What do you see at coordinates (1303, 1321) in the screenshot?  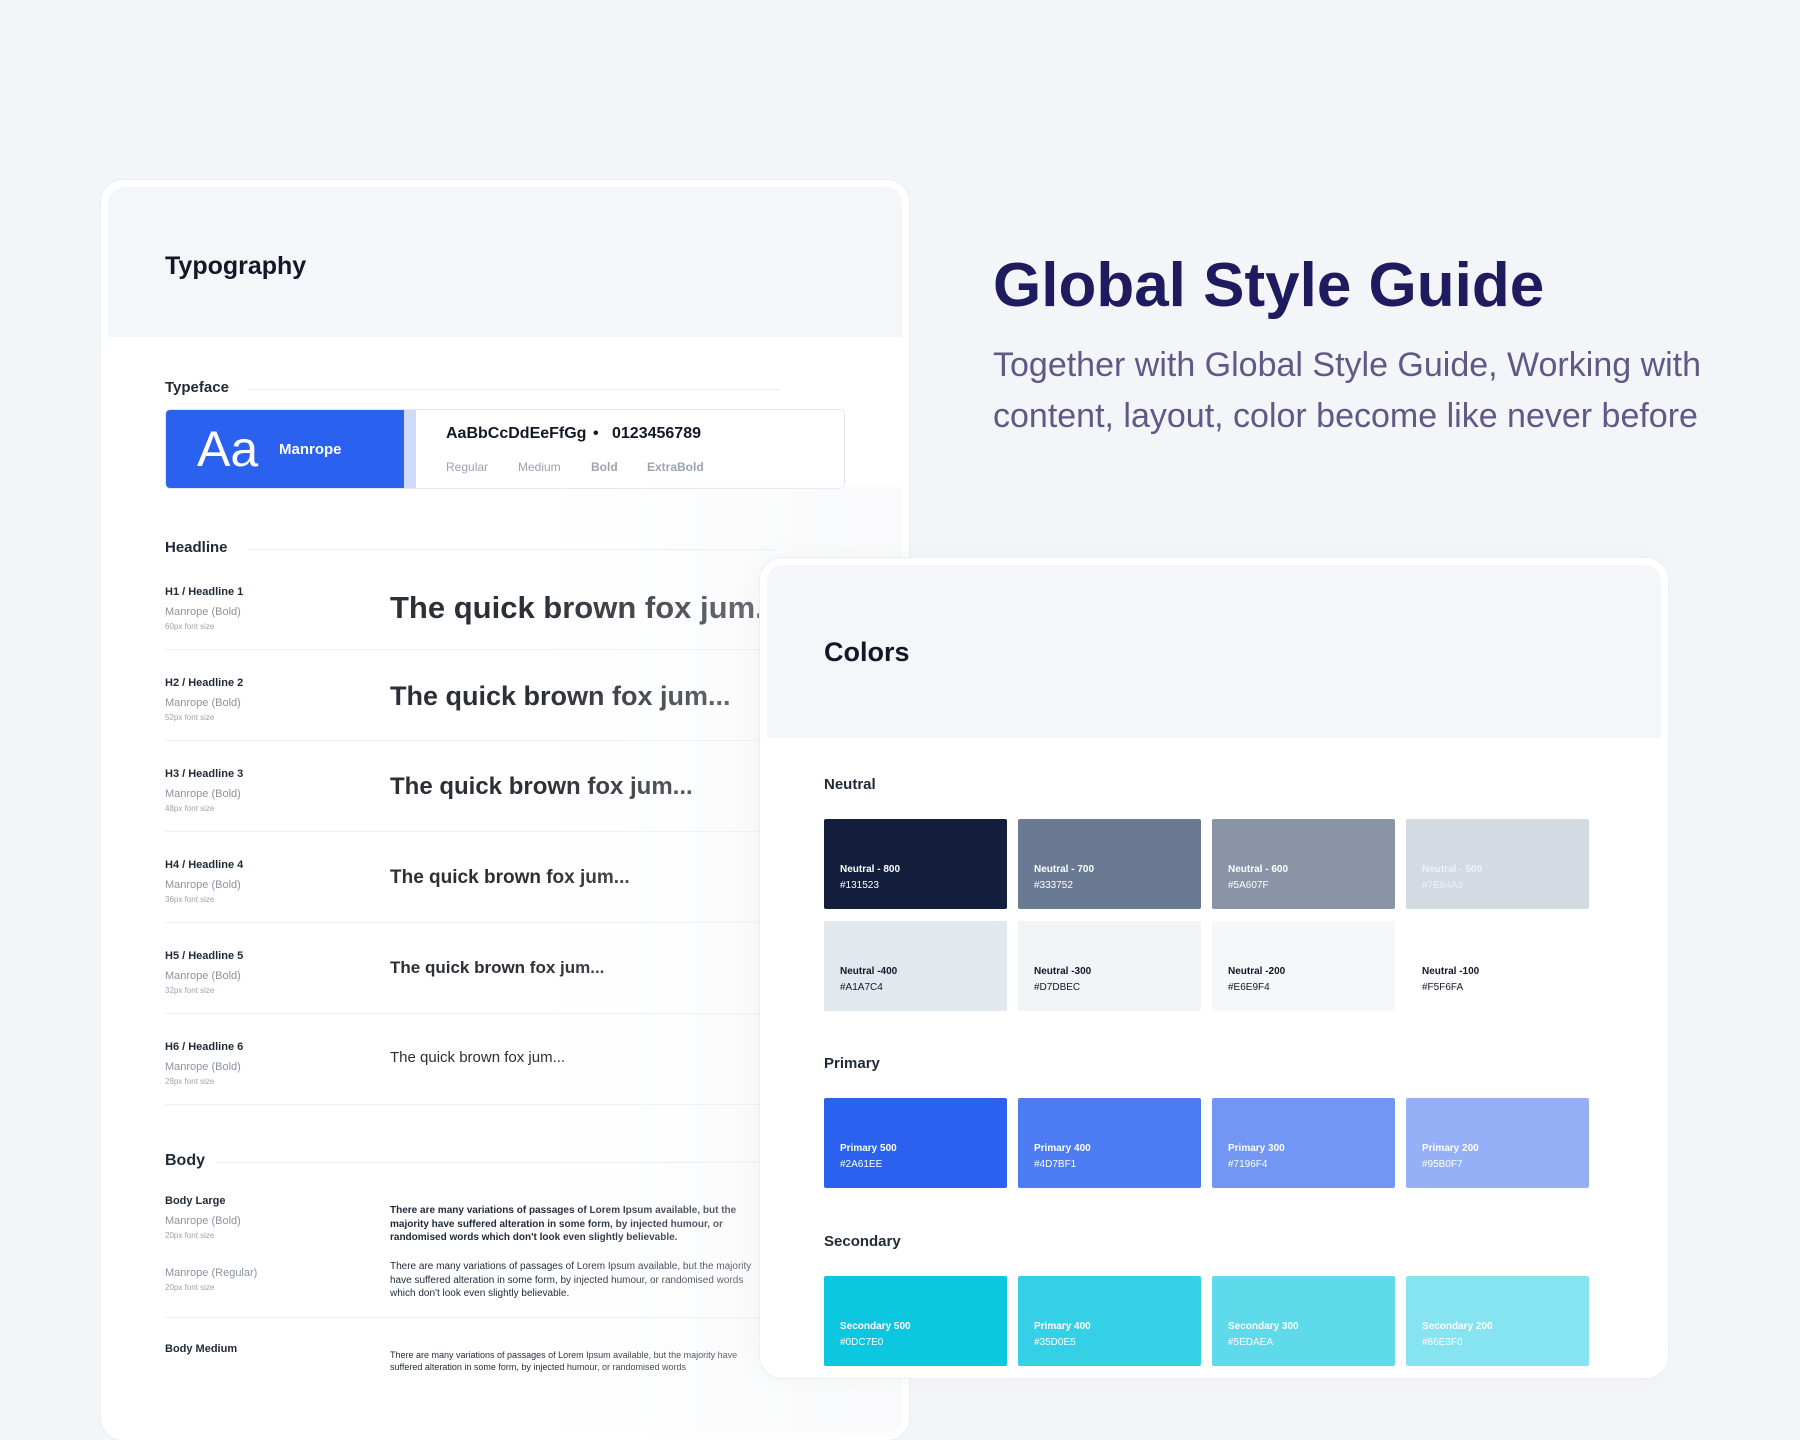 I see `secondary-swatch: Secondary 300 #5EDAEA` at bounding box center [1303, 1321].